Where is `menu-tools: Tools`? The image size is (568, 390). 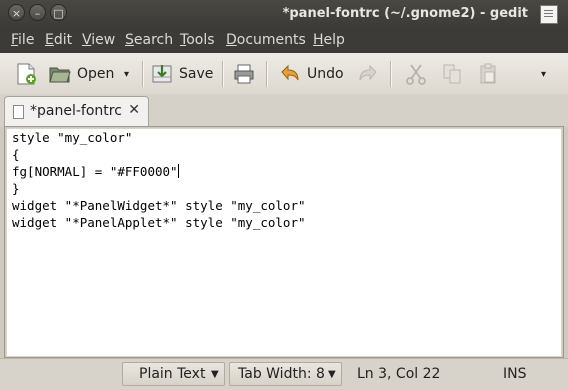 menu-tools: Tools is located at coordinates (197, 40).